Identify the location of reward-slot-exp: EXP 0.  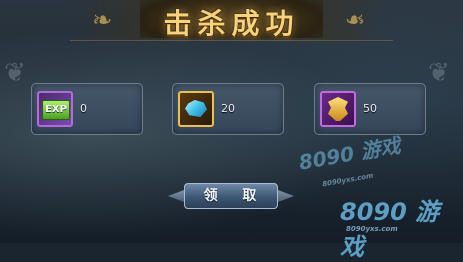
(87, 109).